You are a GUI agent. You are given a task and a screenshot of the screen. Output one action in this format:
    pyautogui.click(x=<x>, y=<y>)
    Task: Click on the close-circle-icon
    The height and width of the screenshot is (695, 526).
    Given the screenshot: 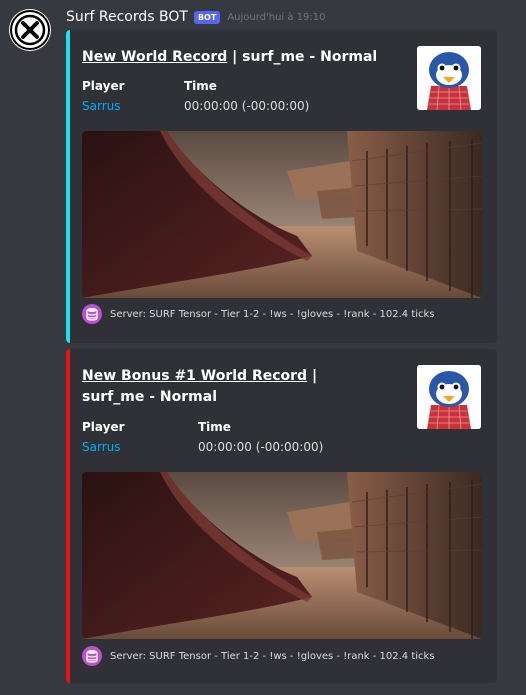 What is the action you would take?
    pyautogui.click(x=30, y=30)
    